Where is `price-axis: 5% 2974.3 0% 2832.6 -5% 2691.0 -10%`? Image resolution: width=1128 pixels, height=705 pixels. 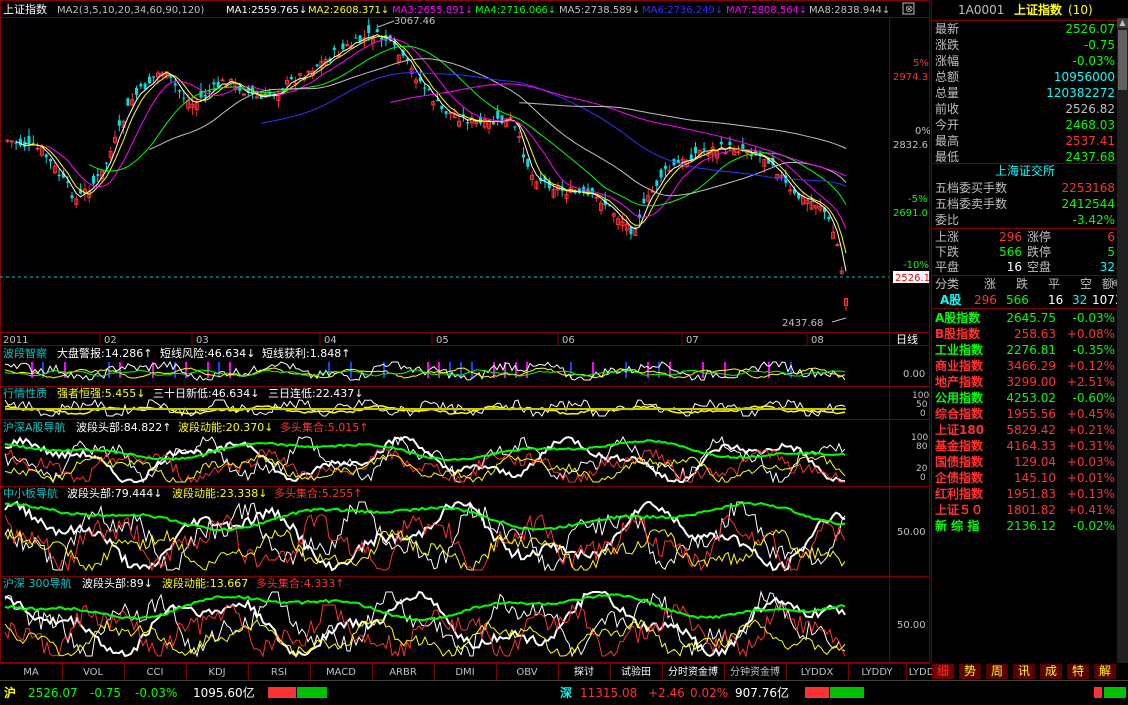 price-axis: 5% 2974.3 0% 2832.6 -5% 2691.0 -10% is located at coordinates (912, 164).